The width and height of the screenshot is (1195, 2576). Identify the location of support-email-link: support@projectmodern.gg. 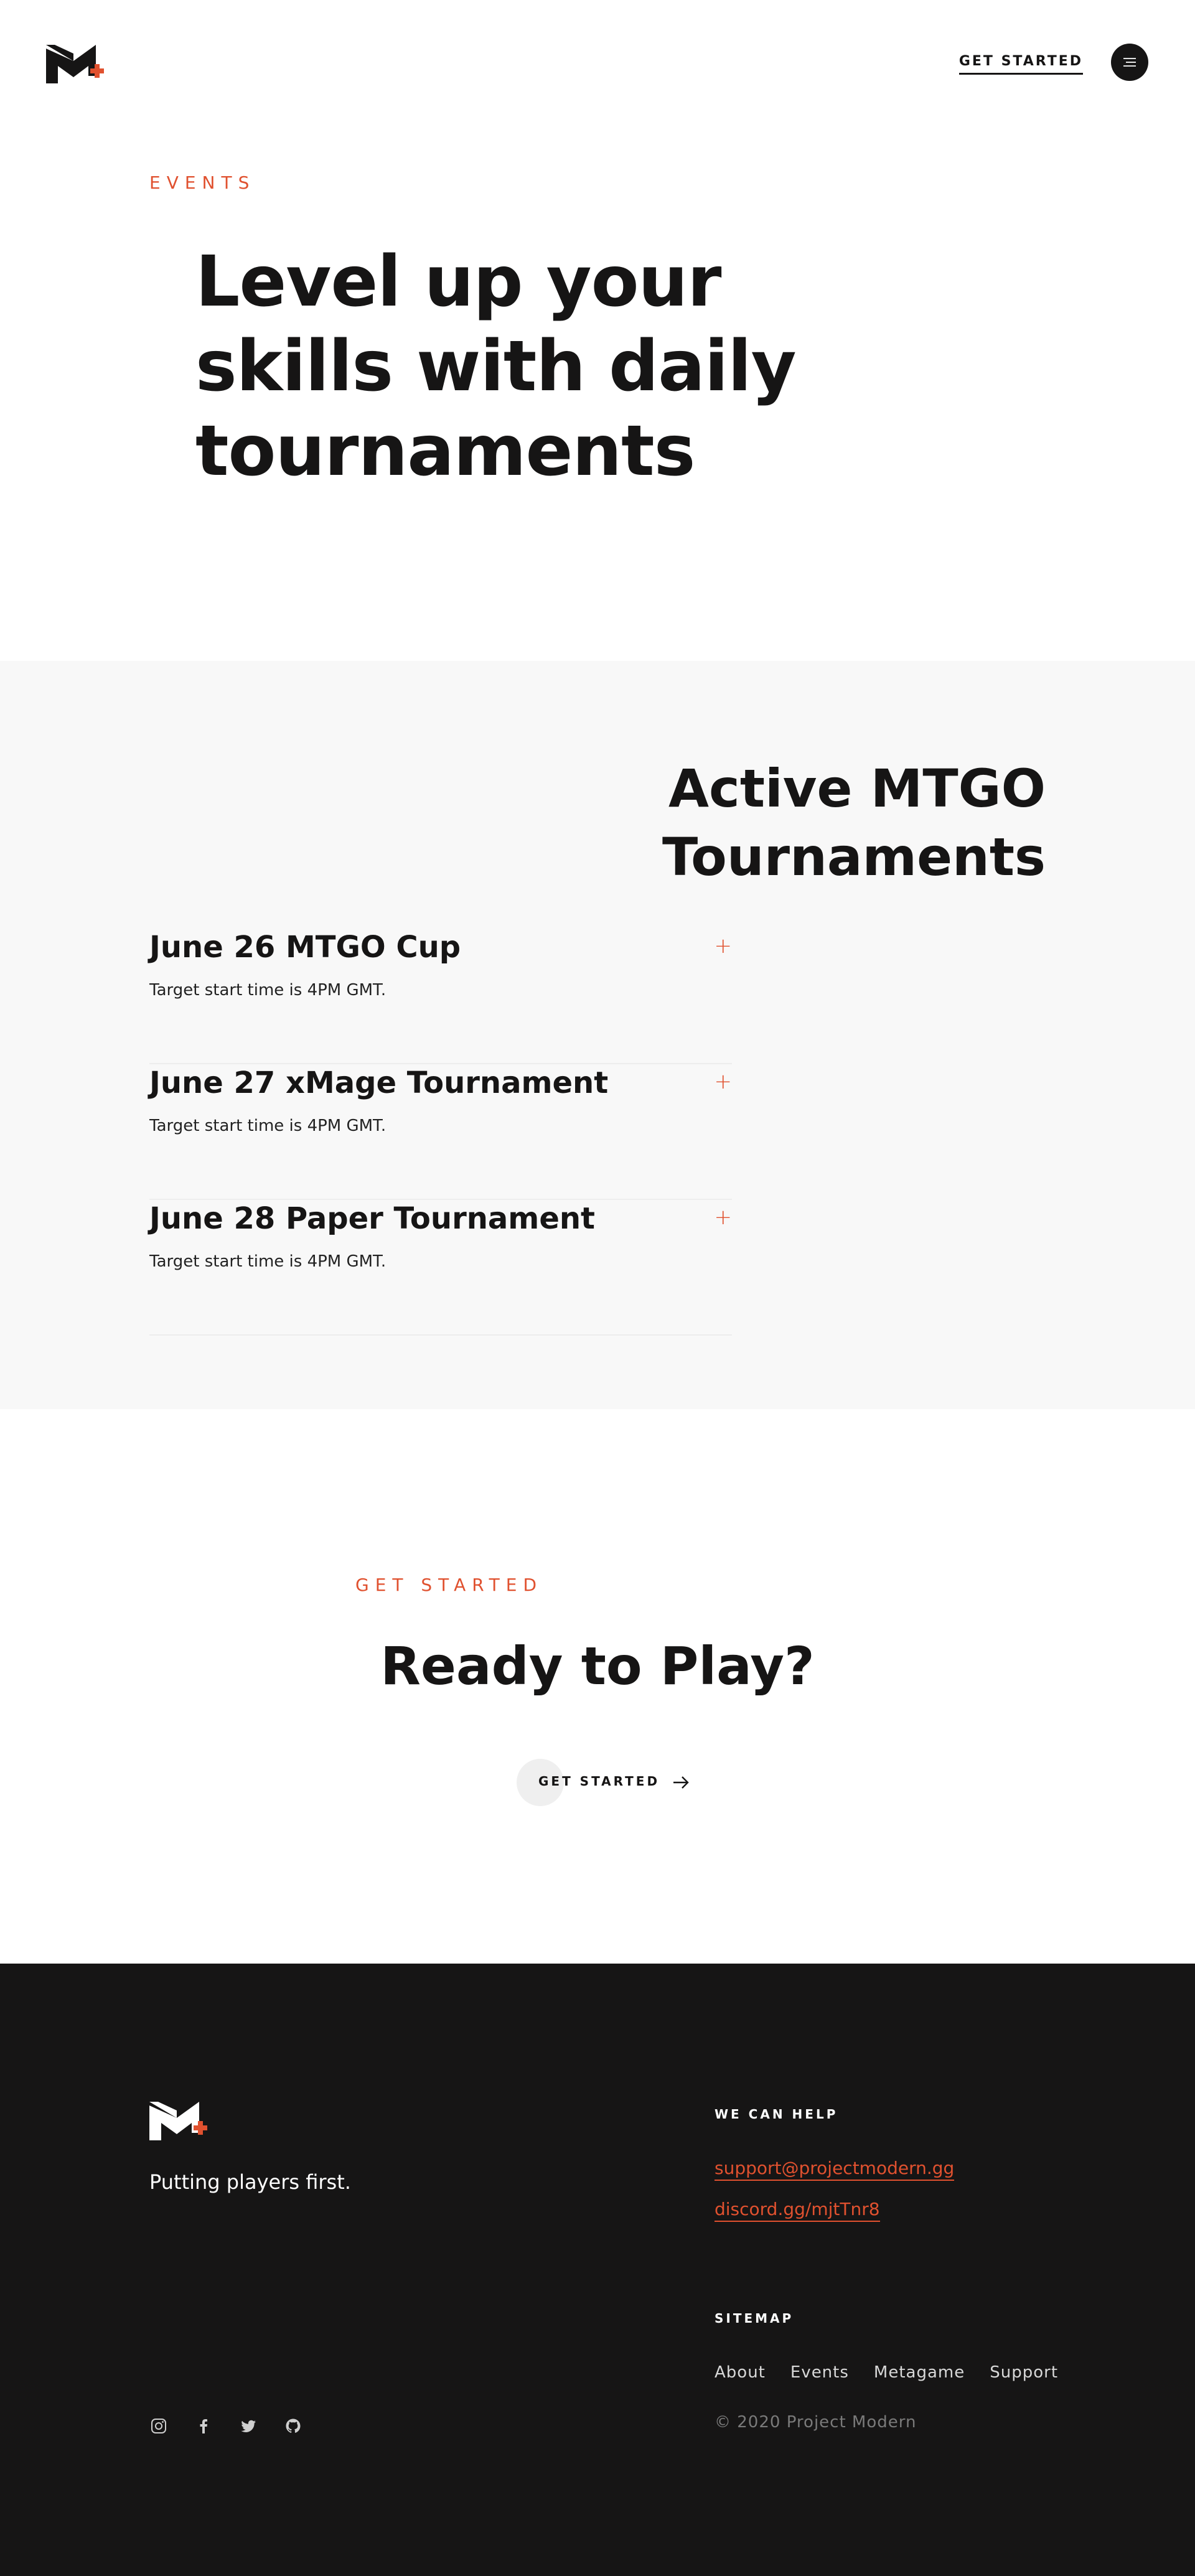
(835, 2169).